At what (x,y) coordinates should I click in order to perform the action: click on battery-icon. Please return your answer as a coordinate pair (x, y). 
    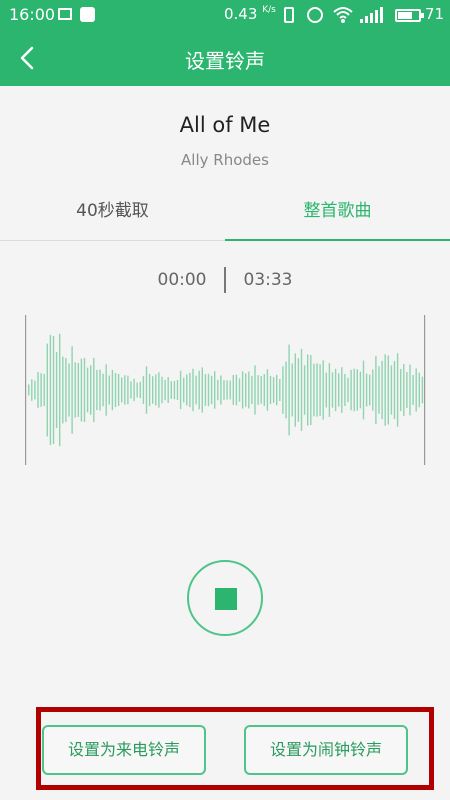
    Looking at the image, I should click on (409, 15).